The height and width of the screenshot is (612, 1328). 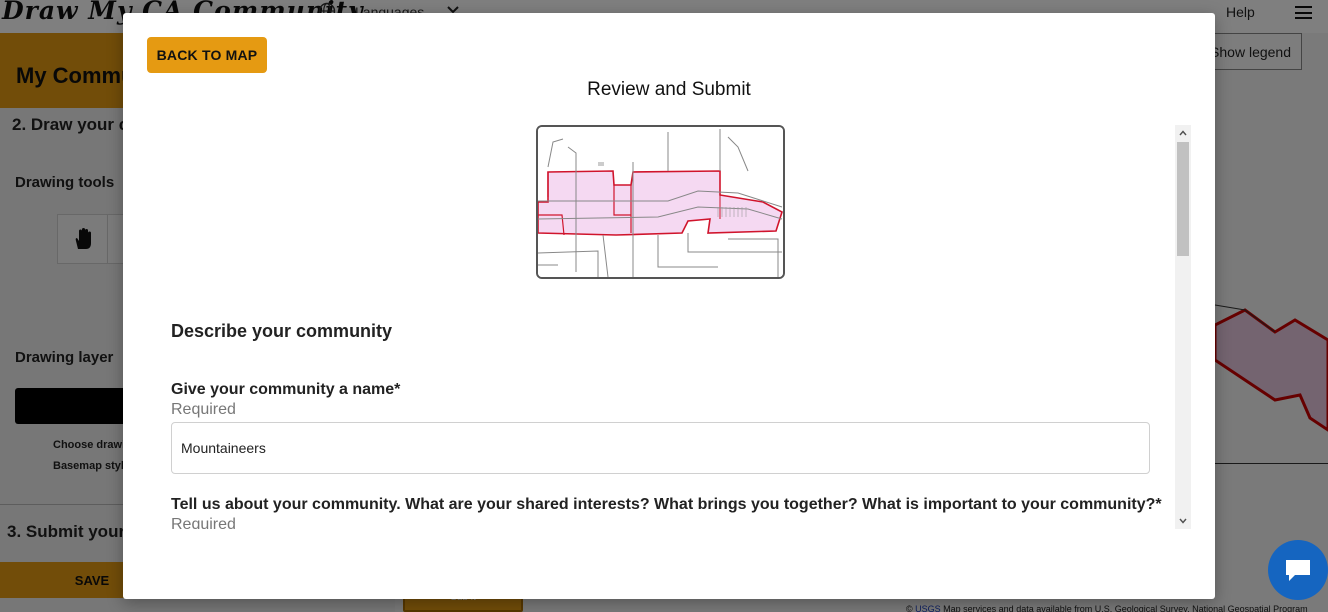 What do you see at coordinates (660, 202) in the screenshot?
I see `community-map-thumbnail` at bounding box center [660, 202].